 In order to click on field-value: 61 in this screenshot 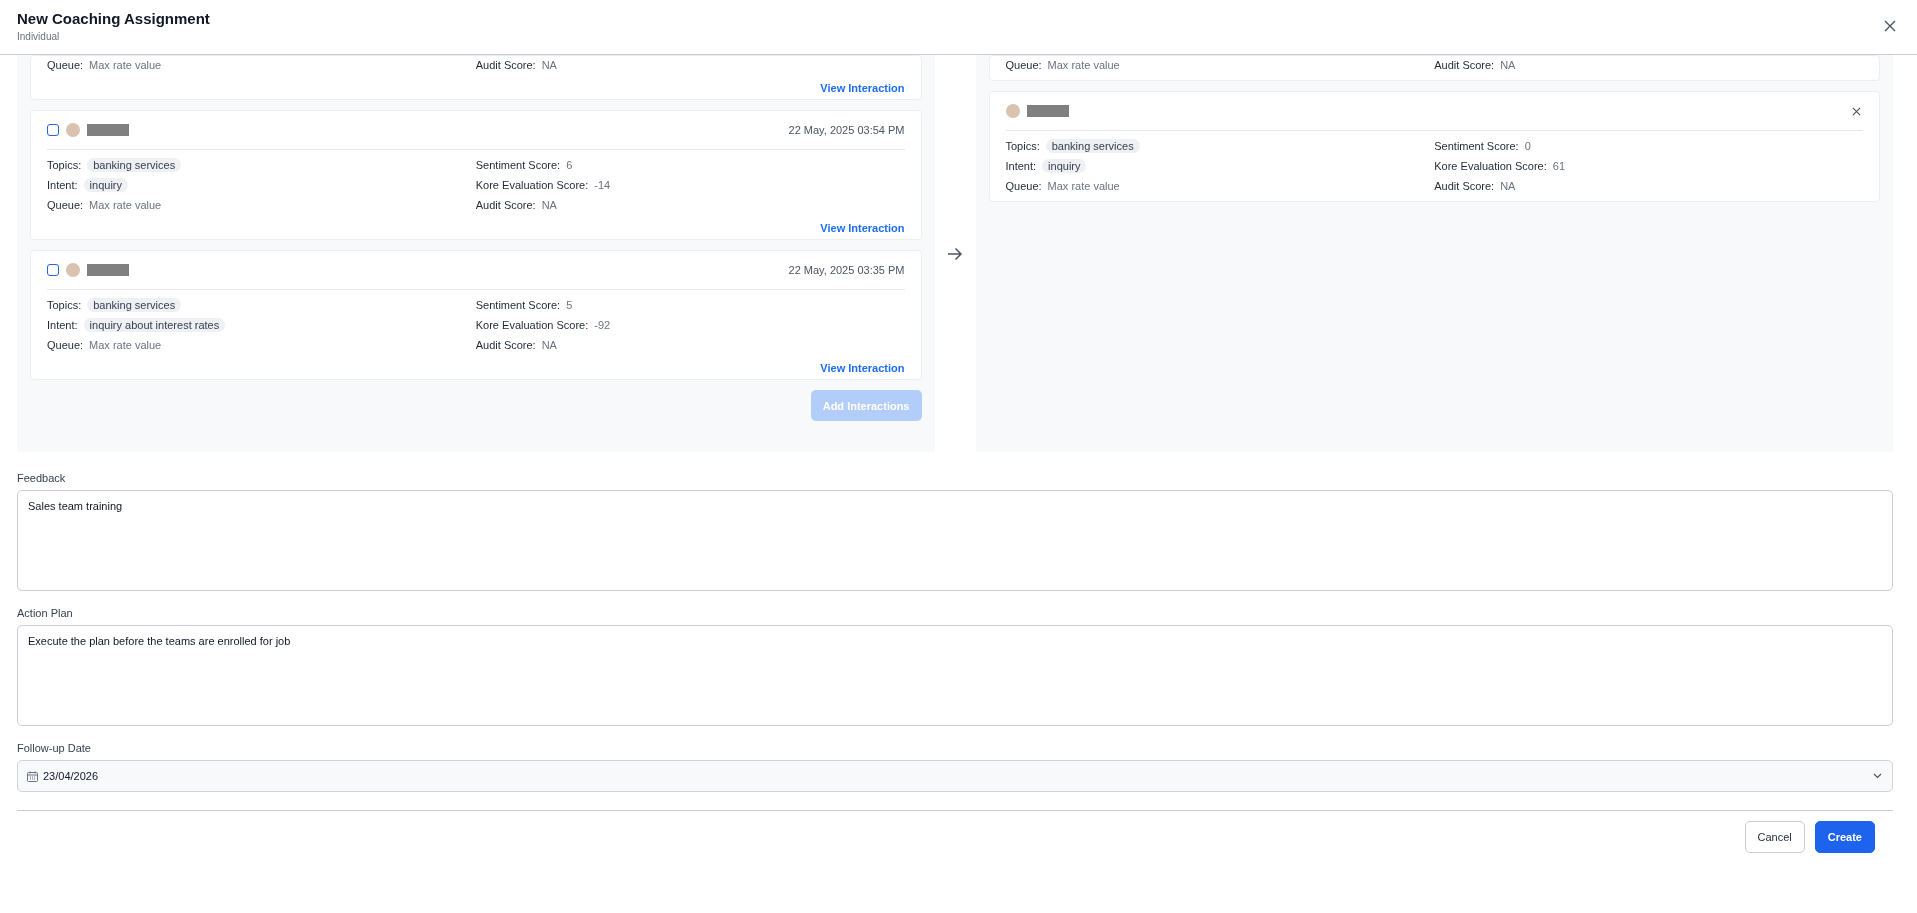, I will do `click(1558, 166)`.